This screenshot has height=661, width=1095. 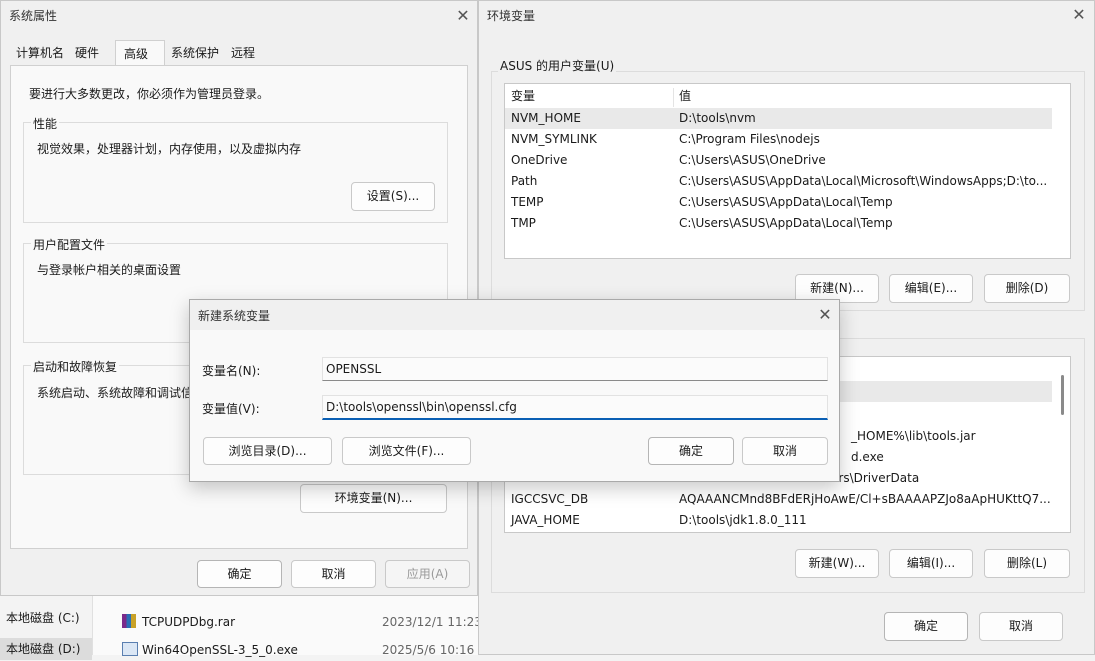 What do you see at coordinates (539, 160) in the screenshot?
I see `var-name: OneDrive` at bounding box center [539, 160].